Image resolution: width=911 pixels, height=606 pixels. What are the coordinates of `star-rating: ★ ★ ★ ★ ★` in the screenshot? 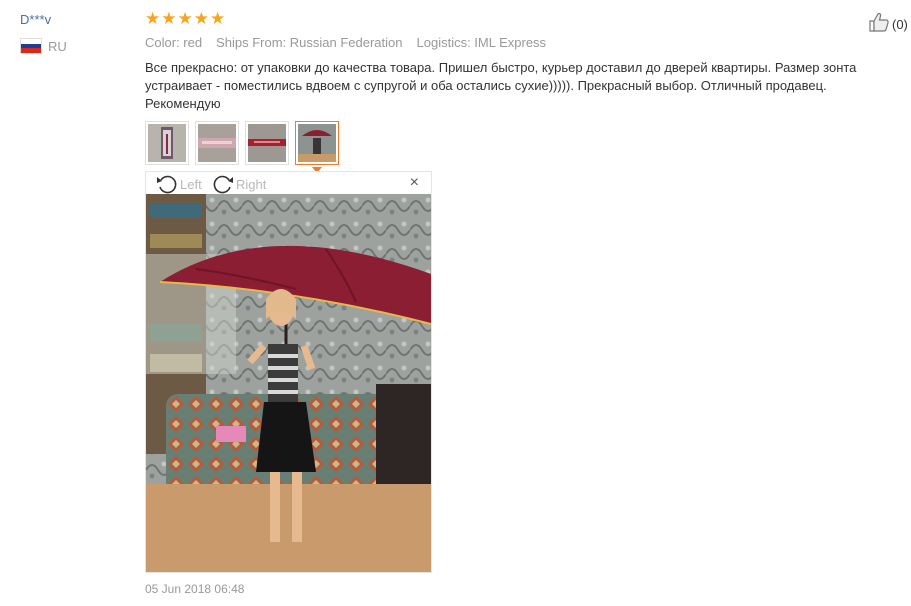 It's located at (185, 19).